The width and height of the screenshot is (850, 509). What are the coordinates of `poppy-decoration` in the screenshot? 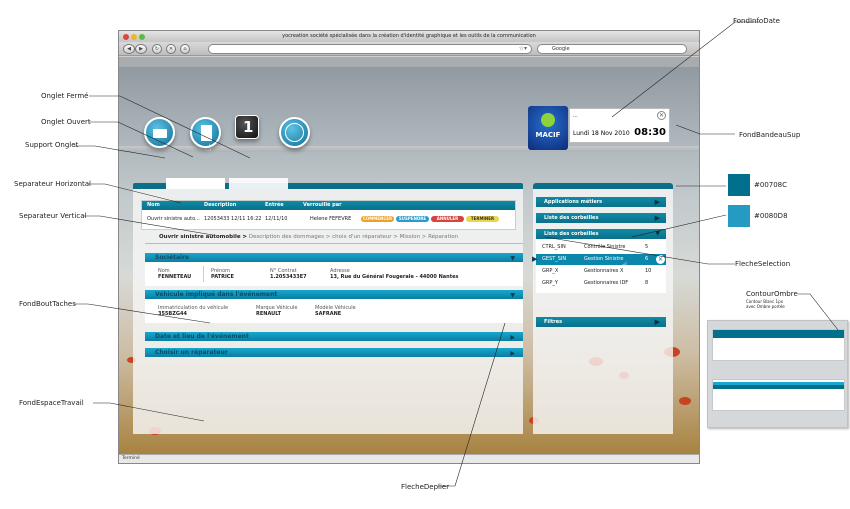 It's located at (685, 401).